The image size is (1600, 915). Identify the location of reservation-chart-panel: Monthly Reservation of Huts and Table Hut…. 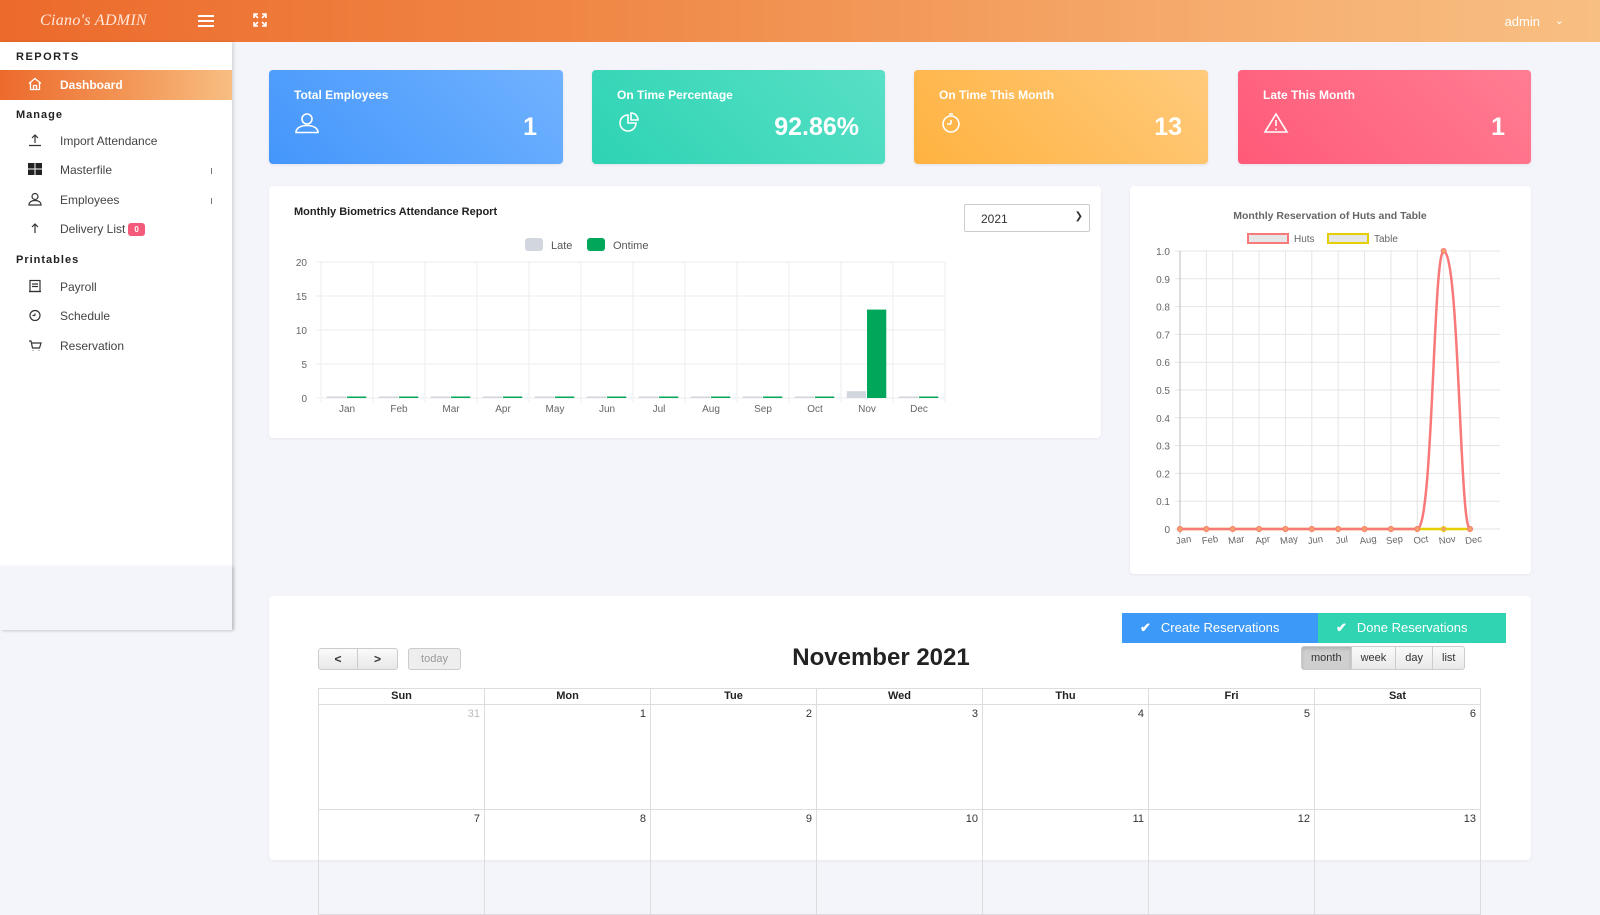
(1330, 380).